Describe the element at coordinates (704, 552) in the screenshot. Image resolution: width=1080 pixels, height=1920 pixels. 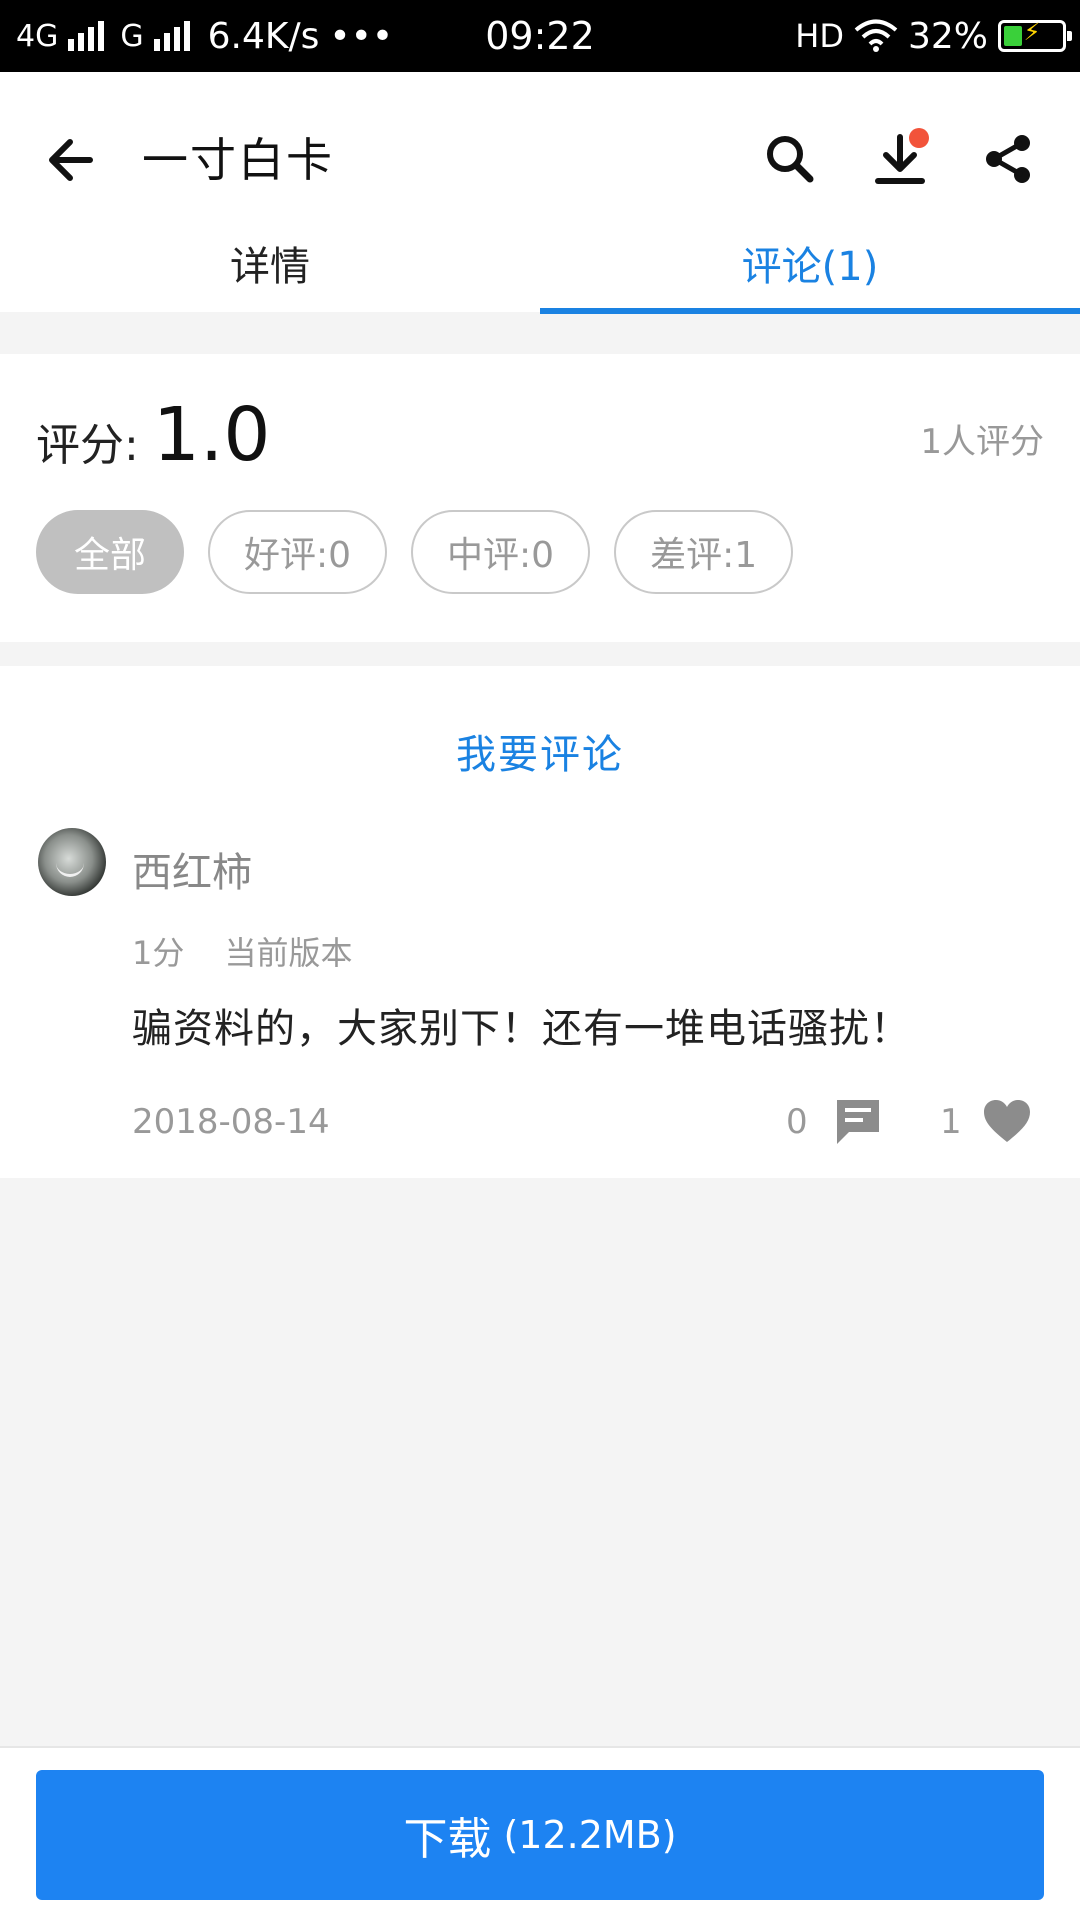
I see `filter-negative: 差评:1` at that location.